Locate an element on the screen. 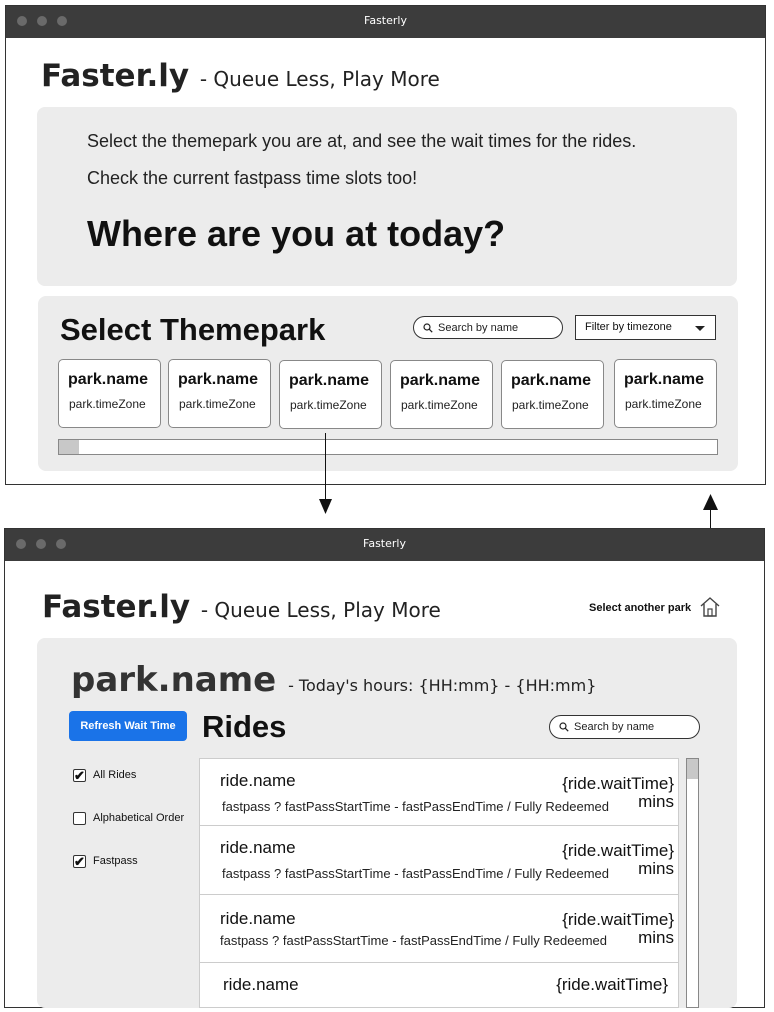 This screenshot has height=1012, width=774. park-hours: - Today's hours: {HH:mm} - {HH:mm} is located at coordinates (442, 685).